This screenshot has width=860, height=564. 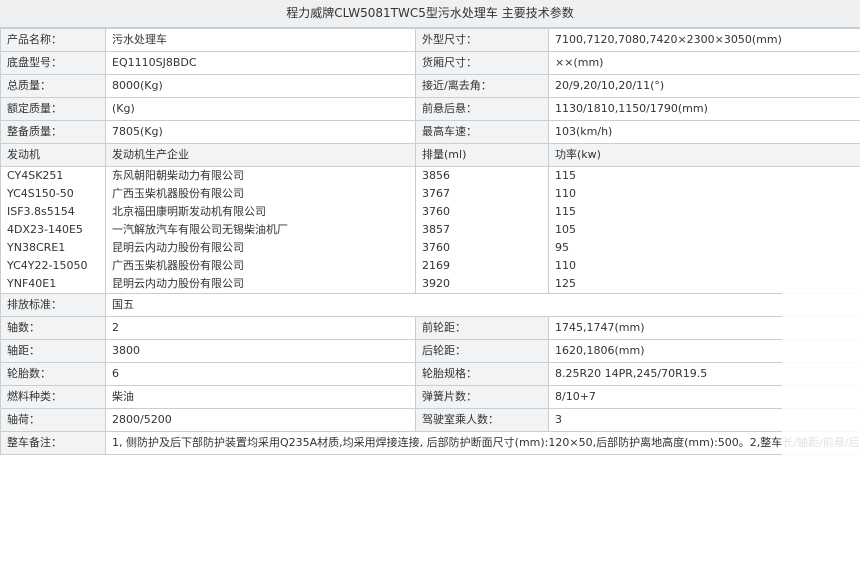 I want to click on engine-row: CY4SK251 东风朝阳朝柴动力有限公司 3856 115, so click(x=430, y=175).